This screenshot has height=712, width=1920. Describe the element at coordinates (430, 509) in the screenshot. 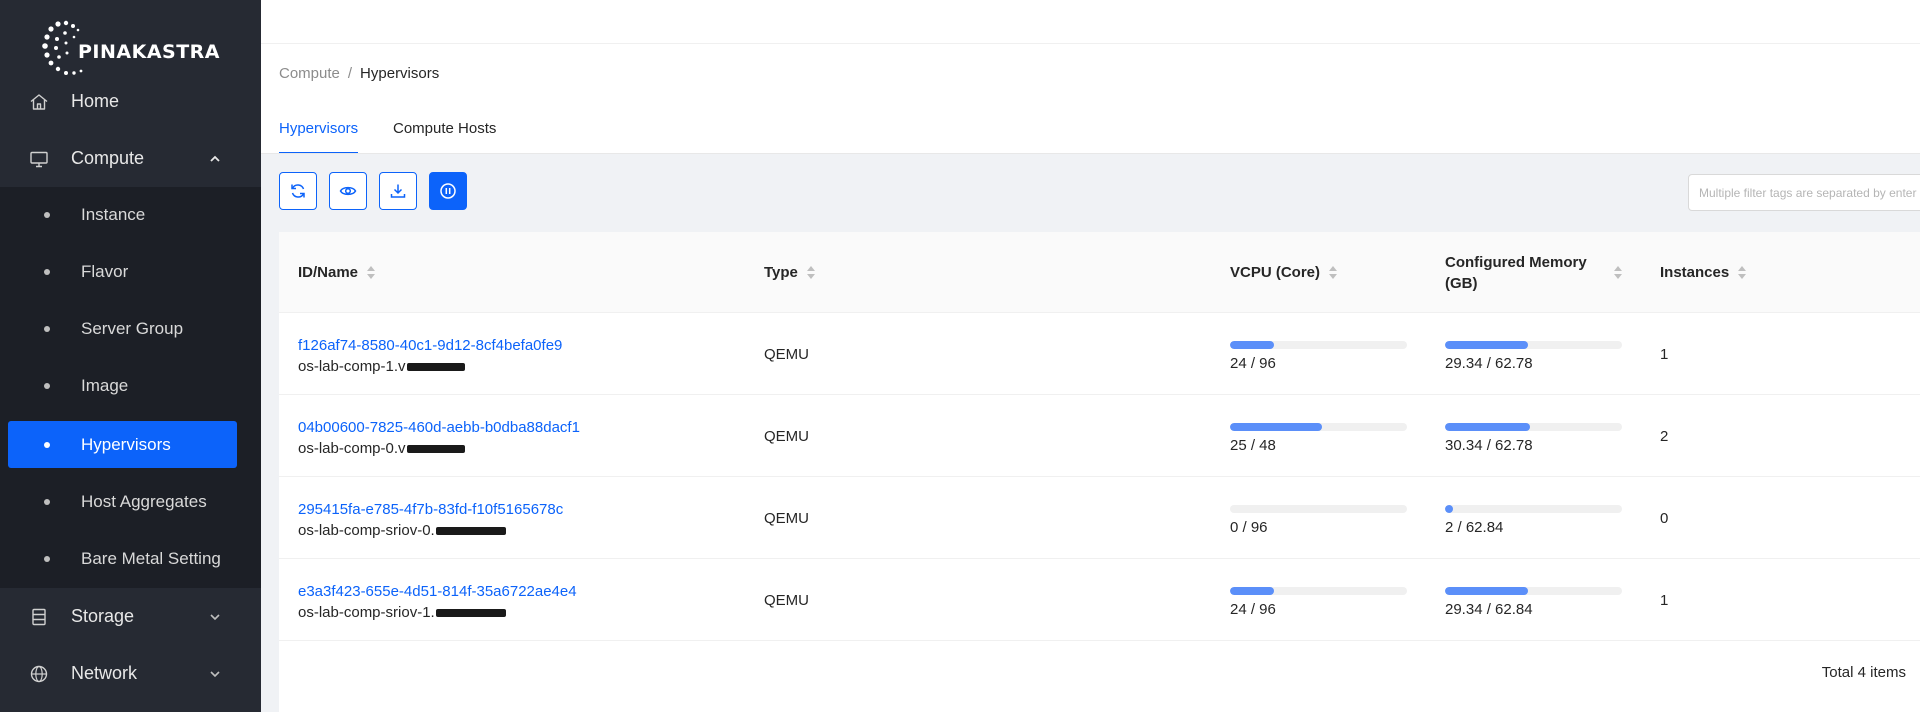

I see `hypervisor-id-link: 295415fa-e785-4f7b-83fd-f10f5165678c` at that location.